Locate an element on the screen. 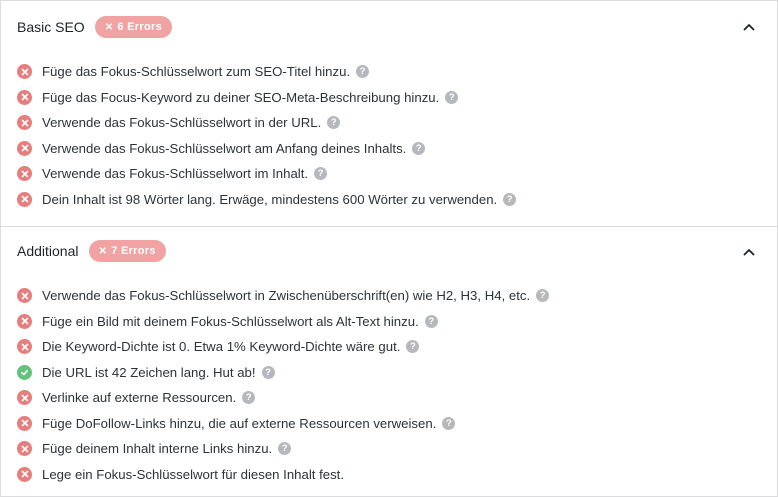 Image resolution: width=778 pixels, height=497 pixels. check-item-text: Füge deinem Inhalt interne Links hinzu. is located at coordinates (157, 449).